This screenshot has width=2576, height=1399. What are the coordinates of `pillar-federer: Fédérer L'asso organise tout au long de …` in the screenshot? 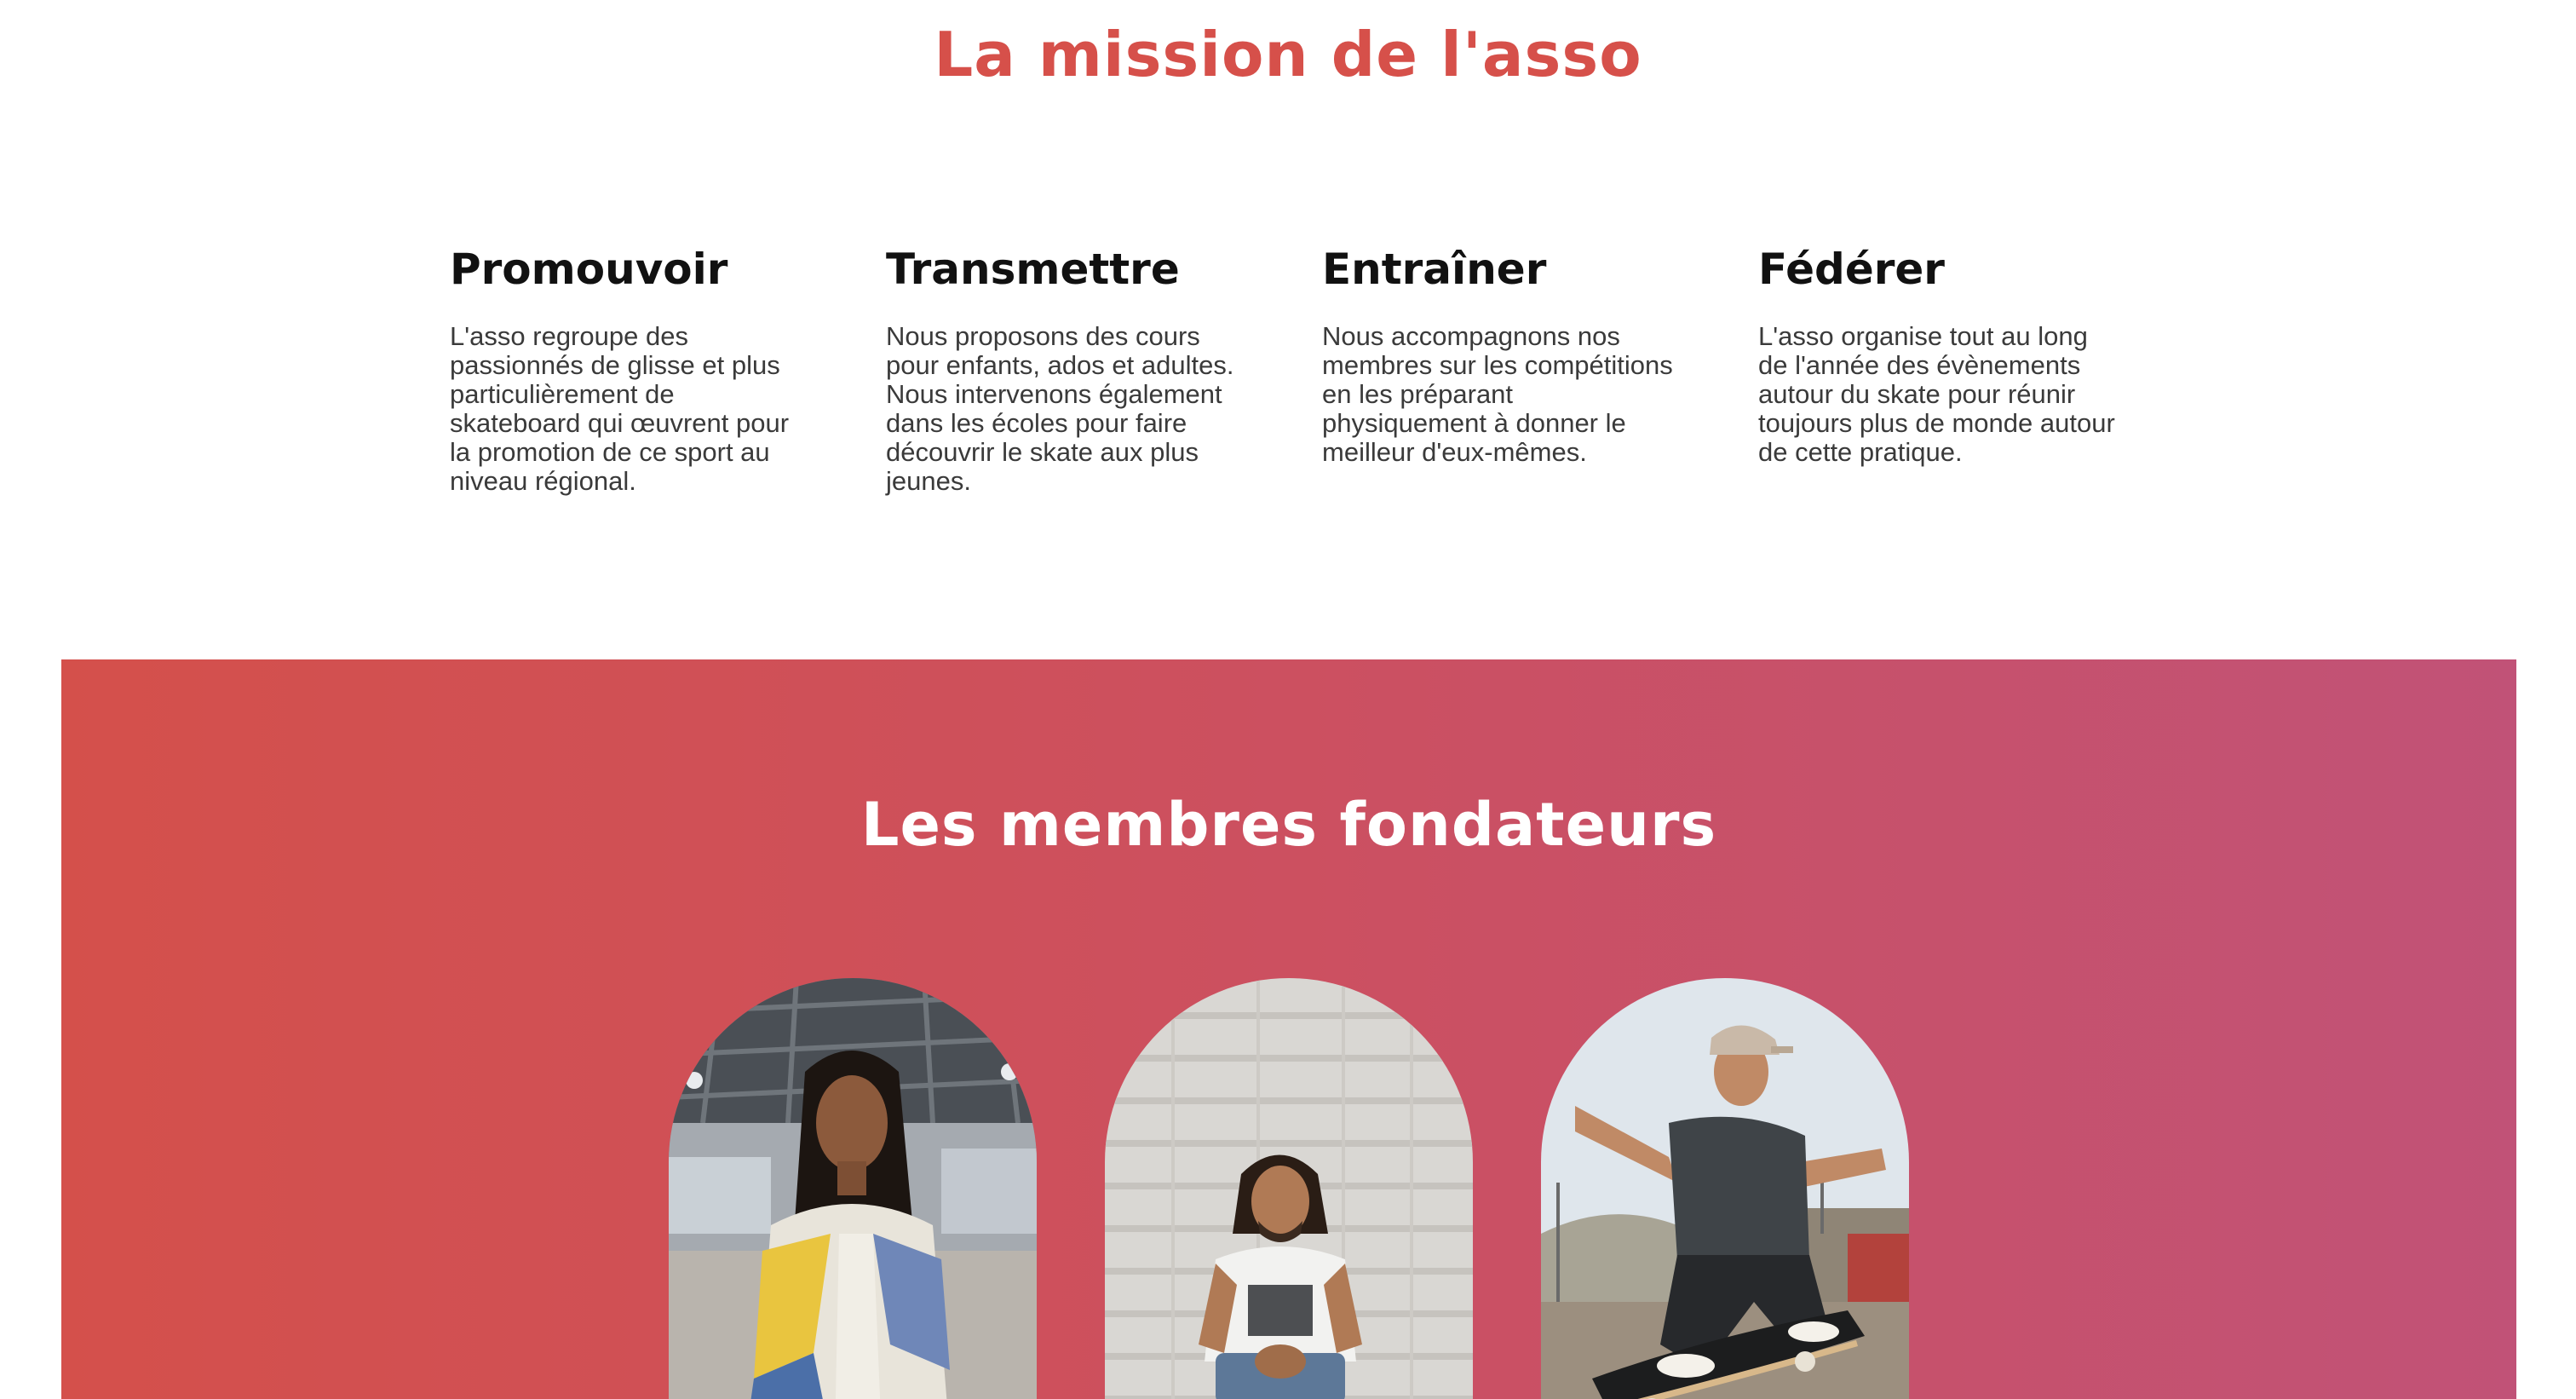 It's located at (1950, 353).